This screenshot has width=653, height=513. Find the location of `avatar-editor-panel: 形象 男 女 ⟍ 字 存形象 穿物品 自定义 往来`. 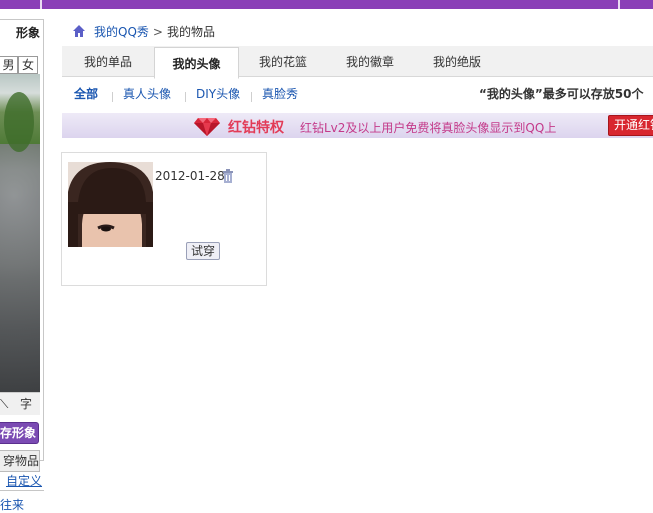

avatar-editor-panel: 形象 男 女 ⟍ 字 存形象 穿物品 自定义 往来 is located at coordinates (23, 264).